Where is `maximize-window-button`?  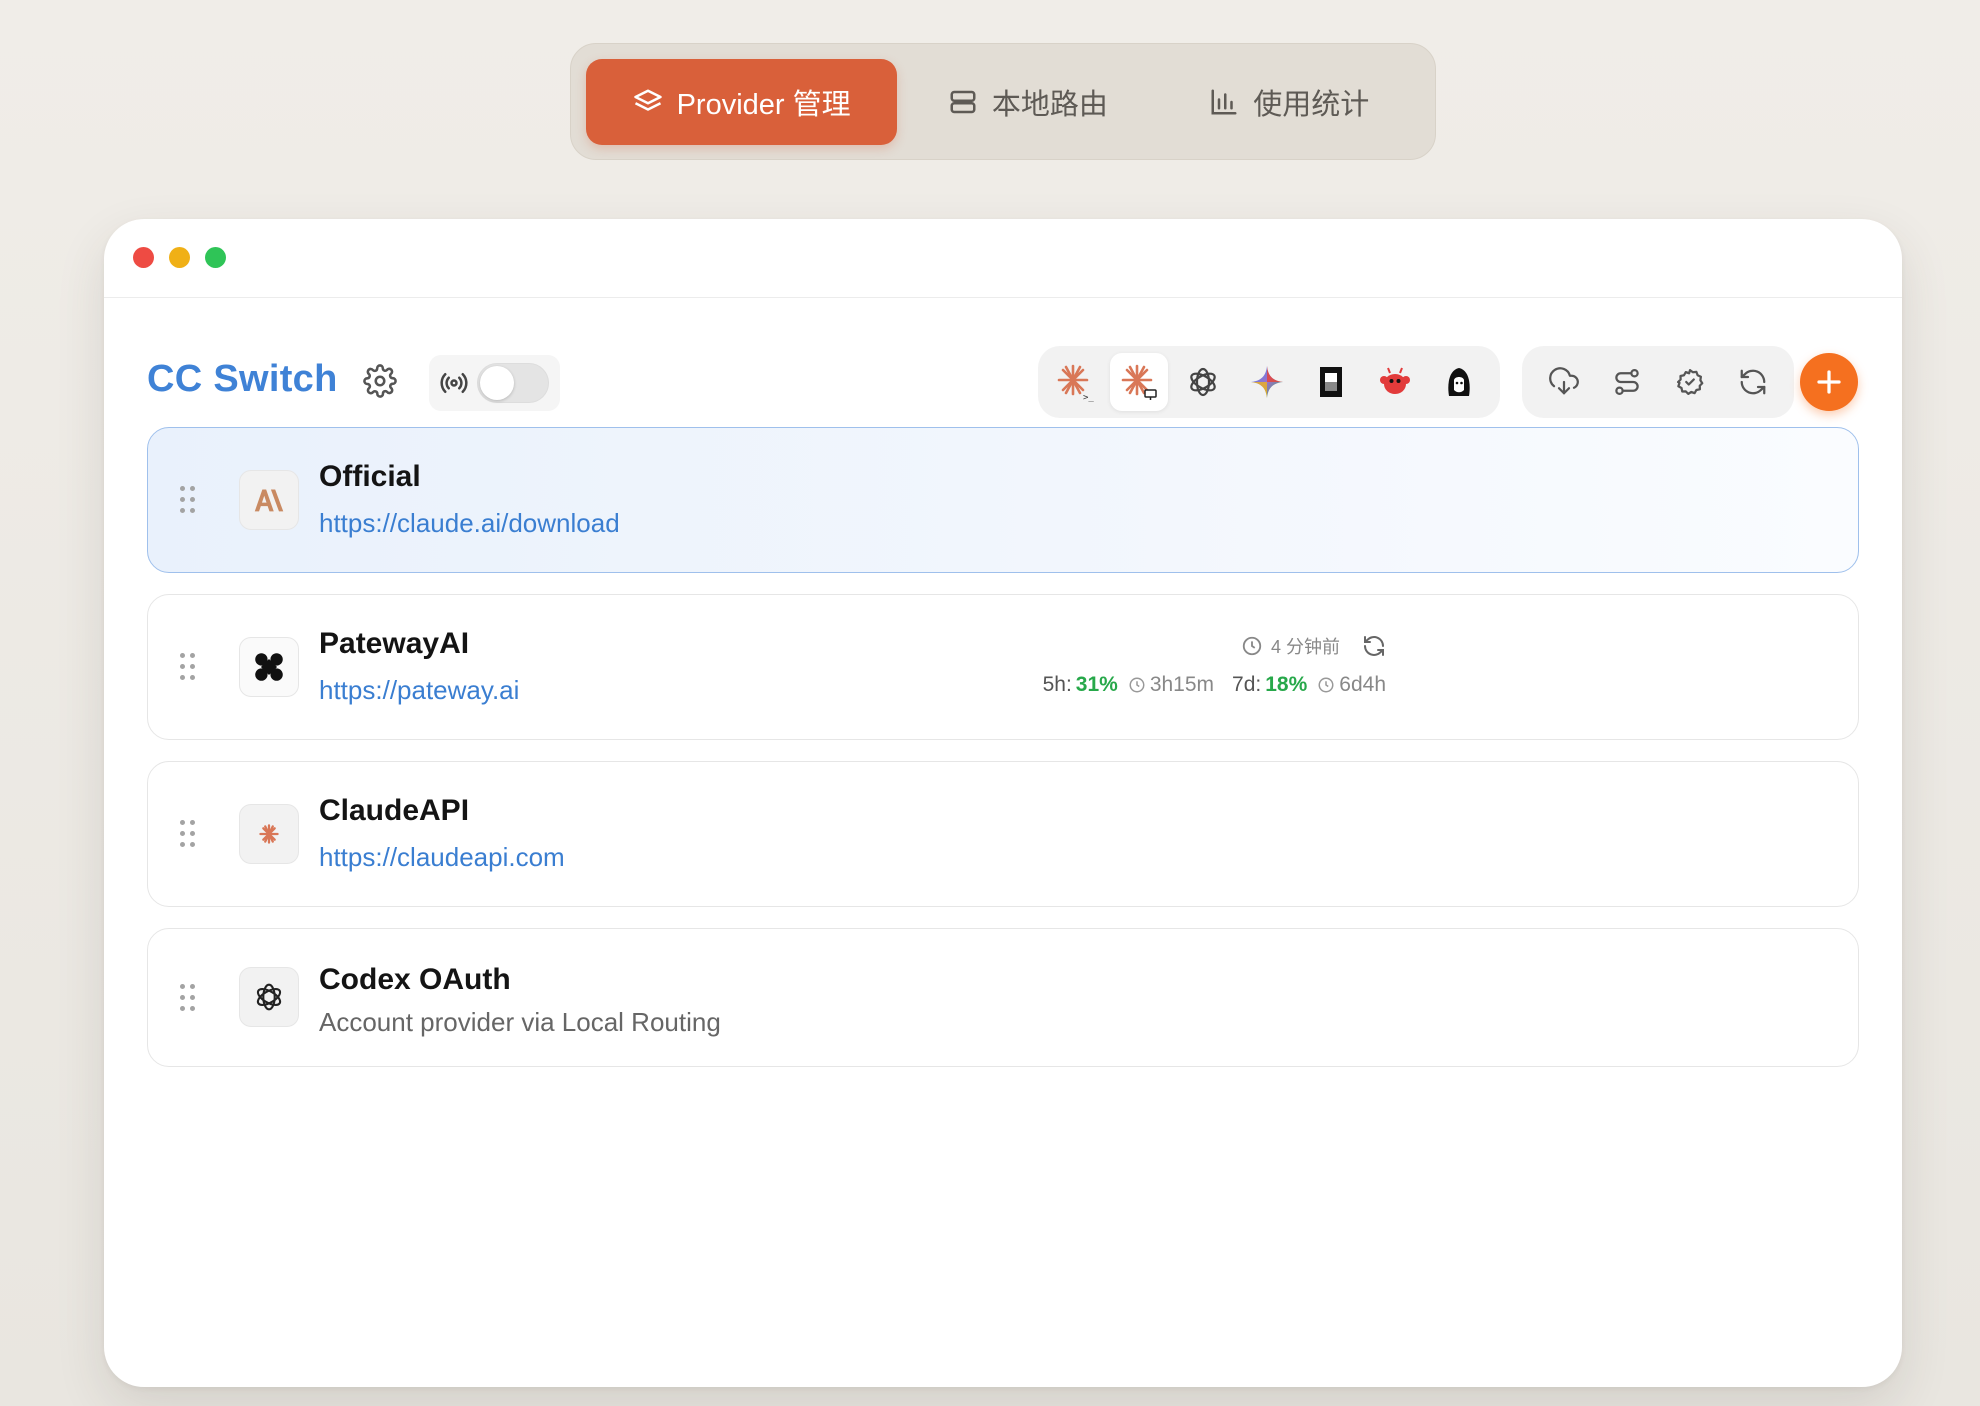 maximize-window-button is located at coordinates (215, 257).